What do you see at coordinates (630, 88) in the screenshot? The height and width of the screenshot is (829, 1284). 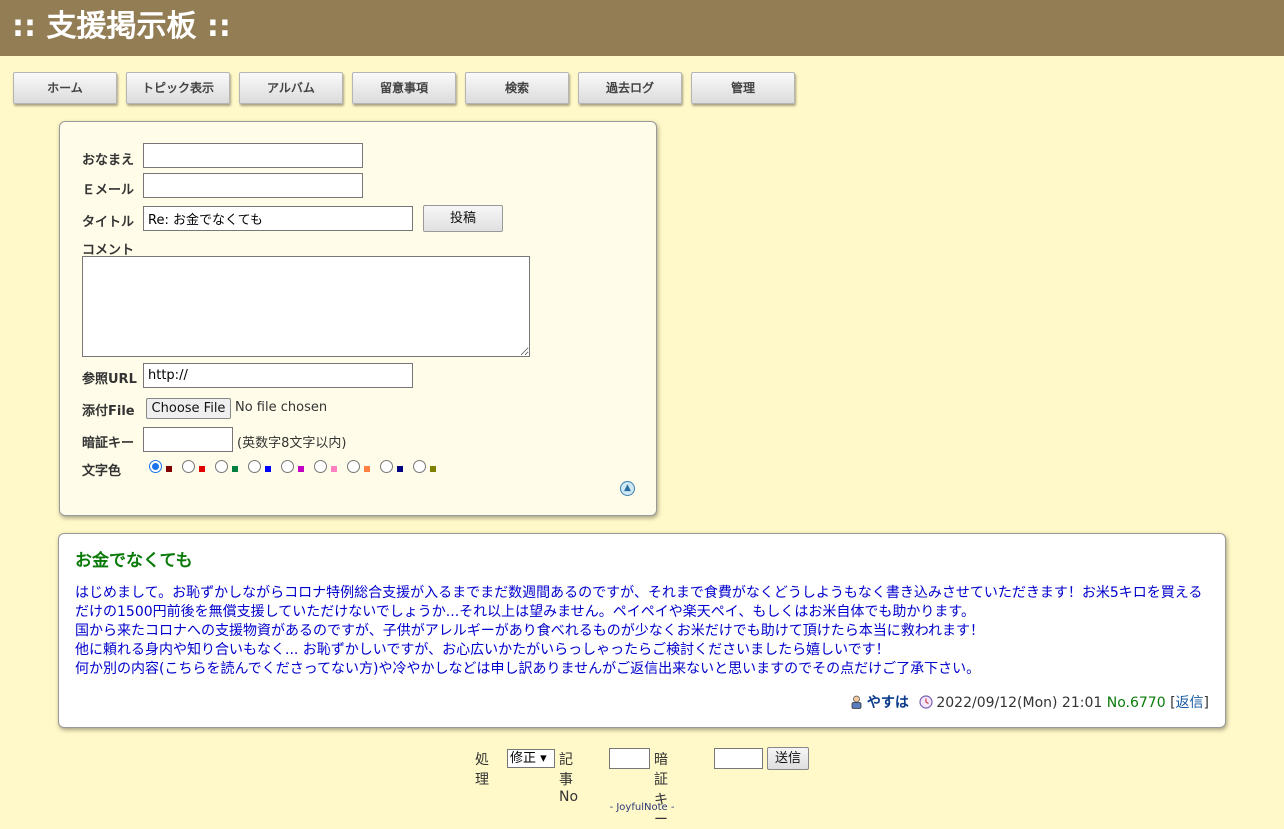 I see `nav-archive-button: 過去ログ` at bounding box center [630, 88].